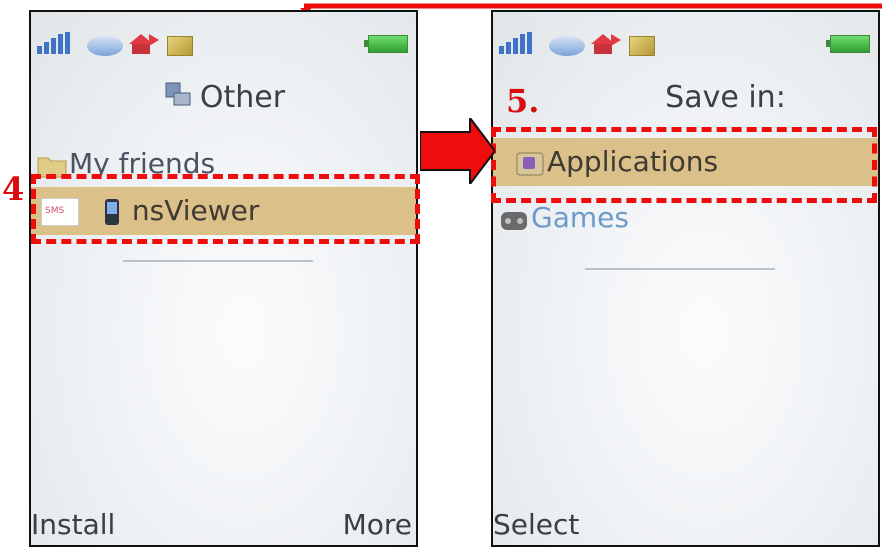 Image resolution: width=882 pixels, height=551 pixels. I want to click on softkey-more: More, so click(377, 524).